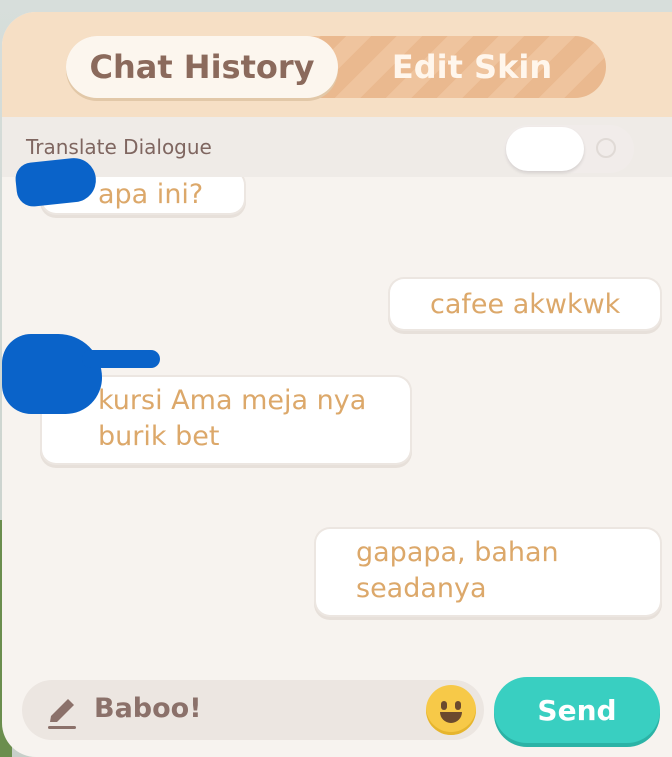 This screenshot has height=757, width=672. I want to click on tab-bar: Chat History Edit Skin, so click(336, 67).